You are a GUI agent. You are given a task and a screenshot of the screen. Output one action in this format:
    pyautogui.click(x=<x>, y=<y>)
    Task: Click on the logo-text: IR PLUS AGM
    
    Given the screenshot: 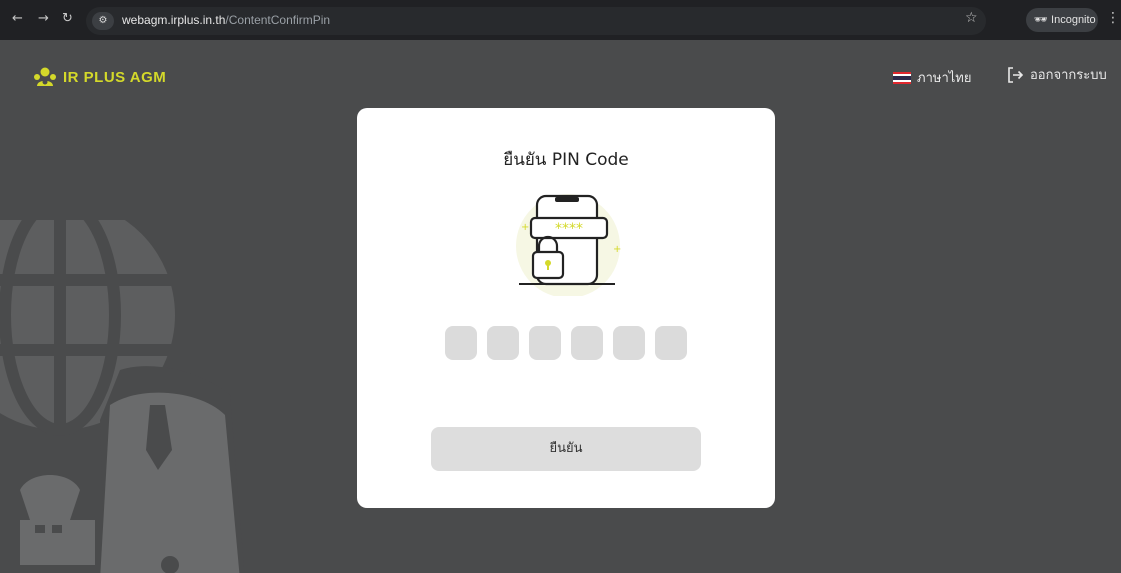 What is the action you would take?
    pyautogui.click(x=115, y=77)
    